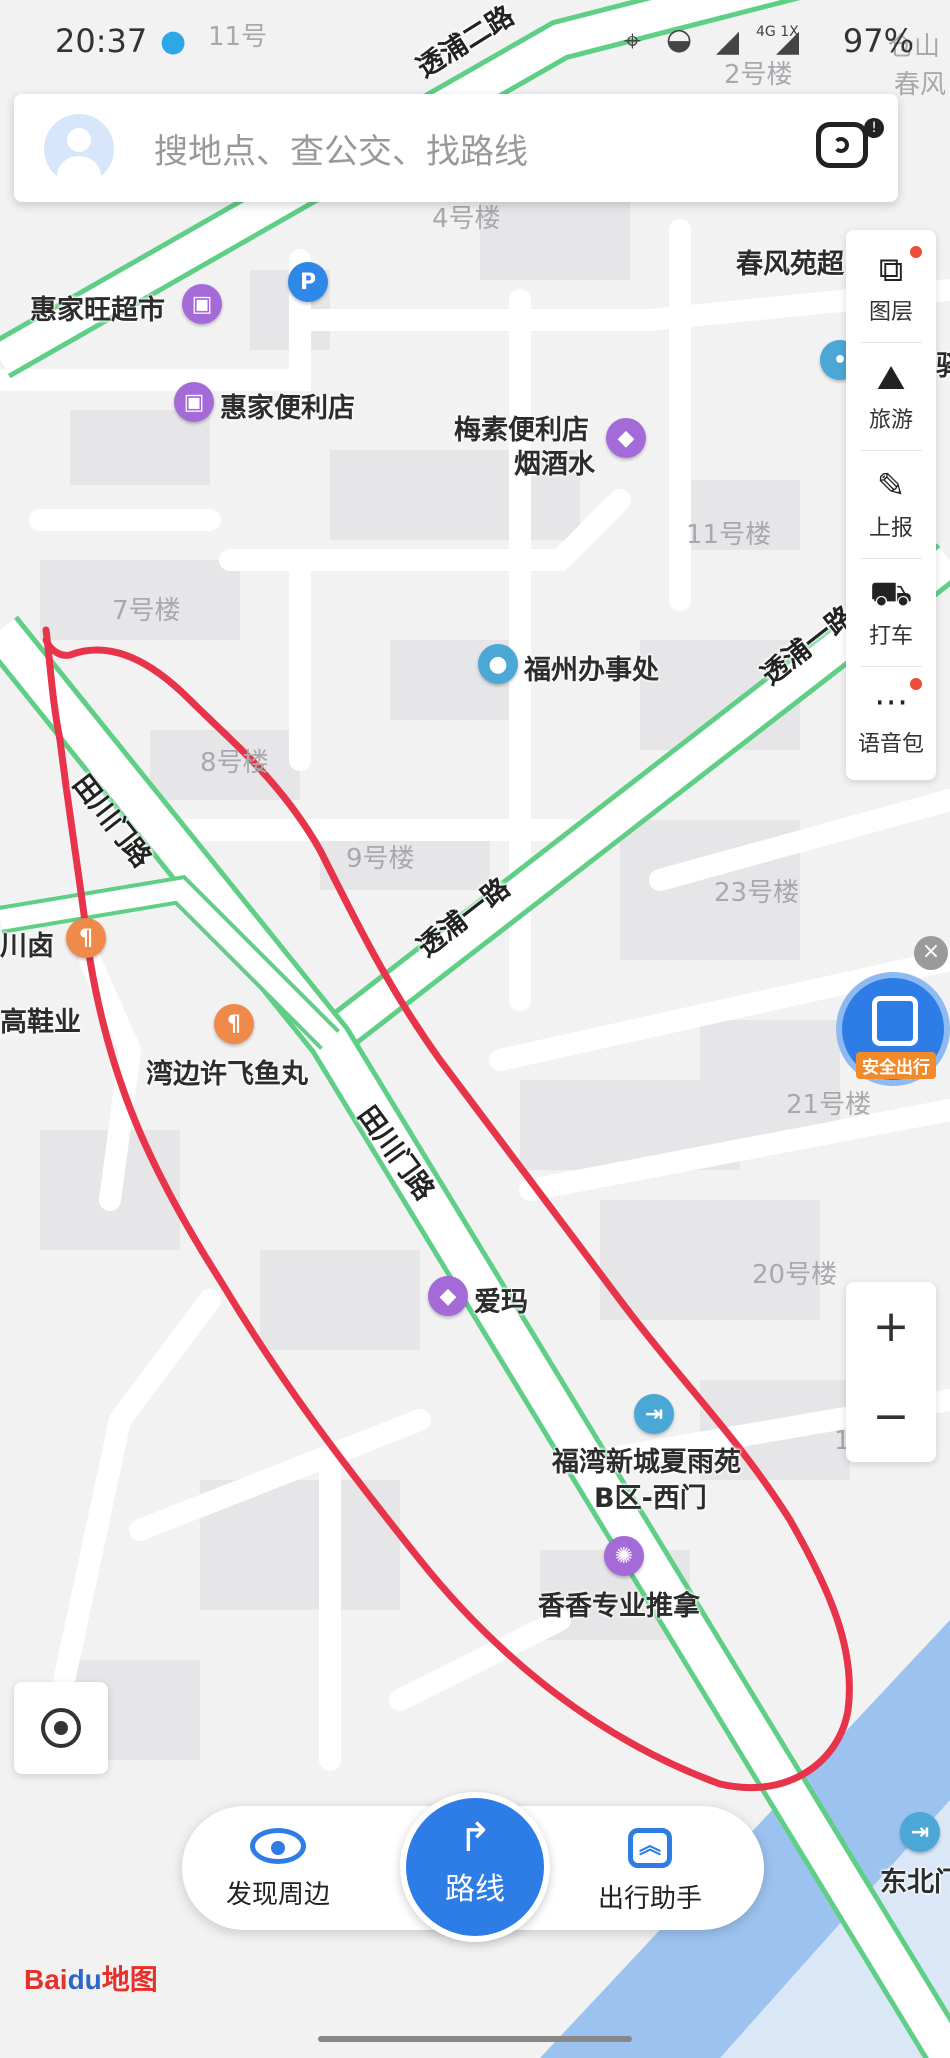 This screenshot has width=950, height=2058. What do you see at coordinates (891, 1327) in the screenshot?
I see `zoom-in-button: +` at bounding box center [891, 1327].